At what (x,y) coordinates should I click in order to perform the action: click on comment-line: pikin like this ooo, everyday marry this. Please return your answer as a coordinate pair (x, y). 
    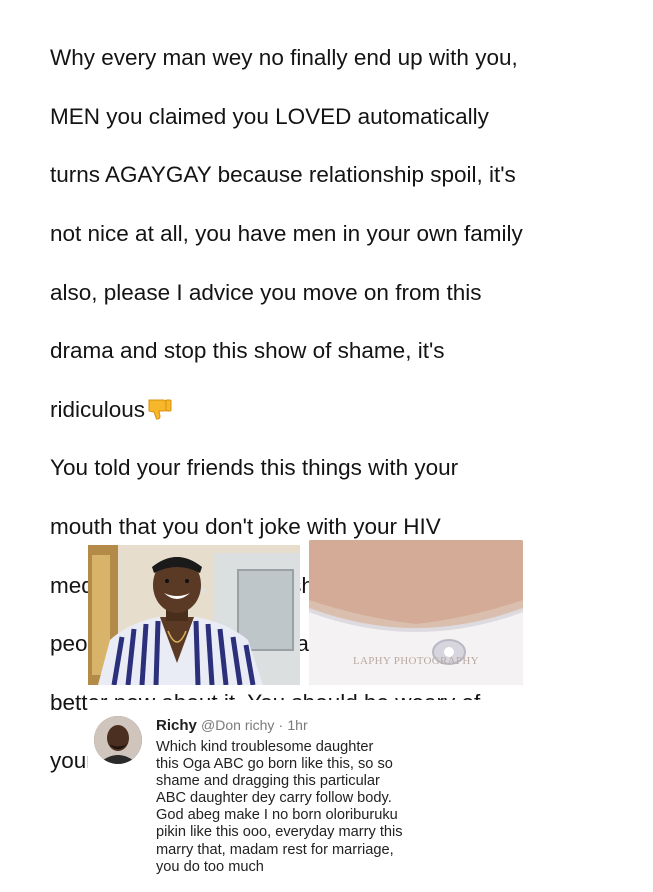
    Looking at the image, I should click on (279, 832).